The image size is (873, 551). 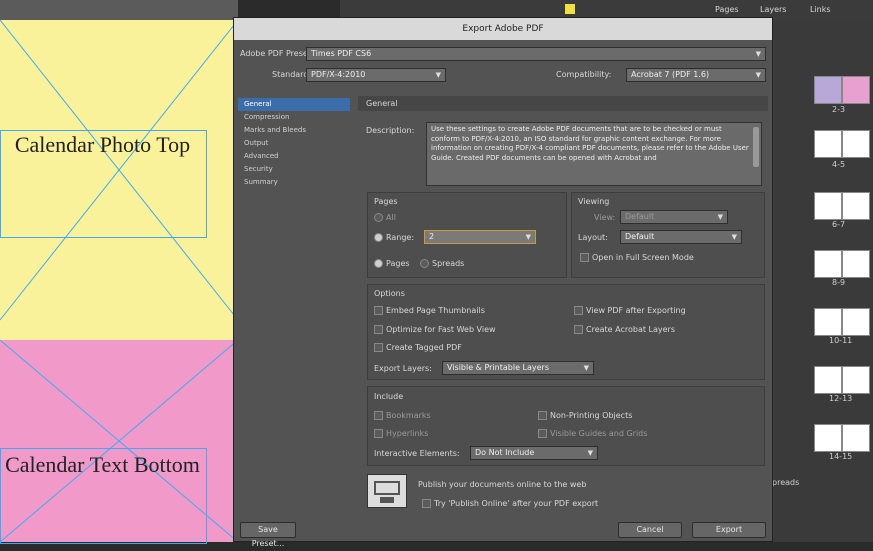 I want to click on radio-pages-label: Pages, so click(x=398, y=263).